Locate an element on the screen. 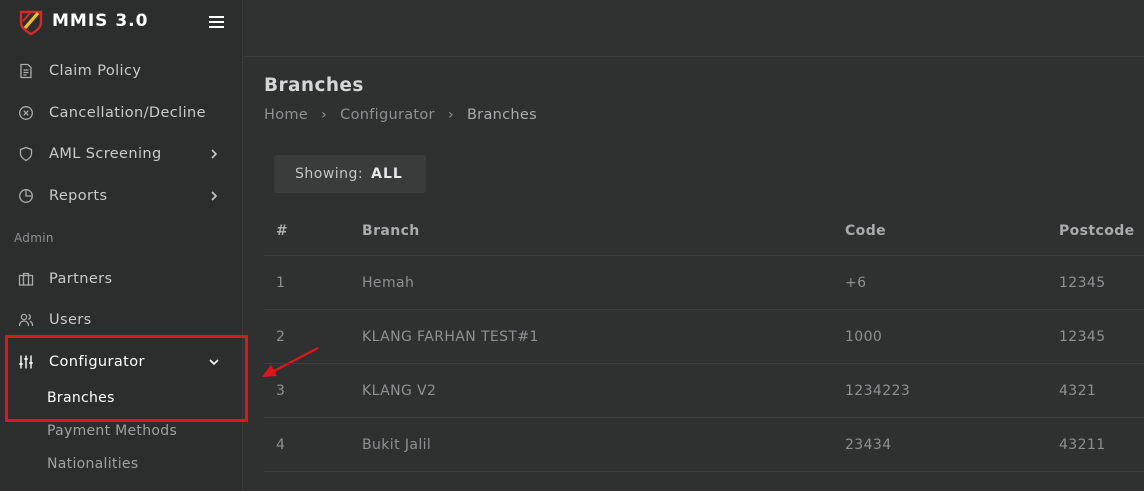 This screenshot has height=491, width=1144. page-title: Branches is located at coordinates (314, 85).